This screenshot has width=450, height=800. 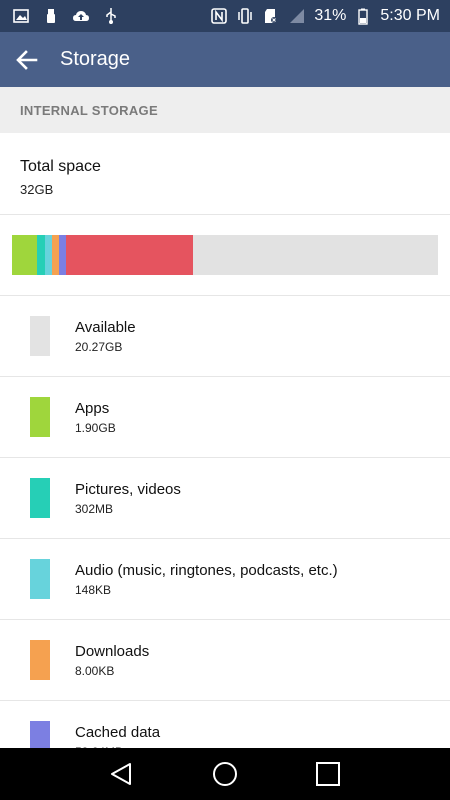 I want to click on storage-bar-segment-audio, so click(x=49, y=255).